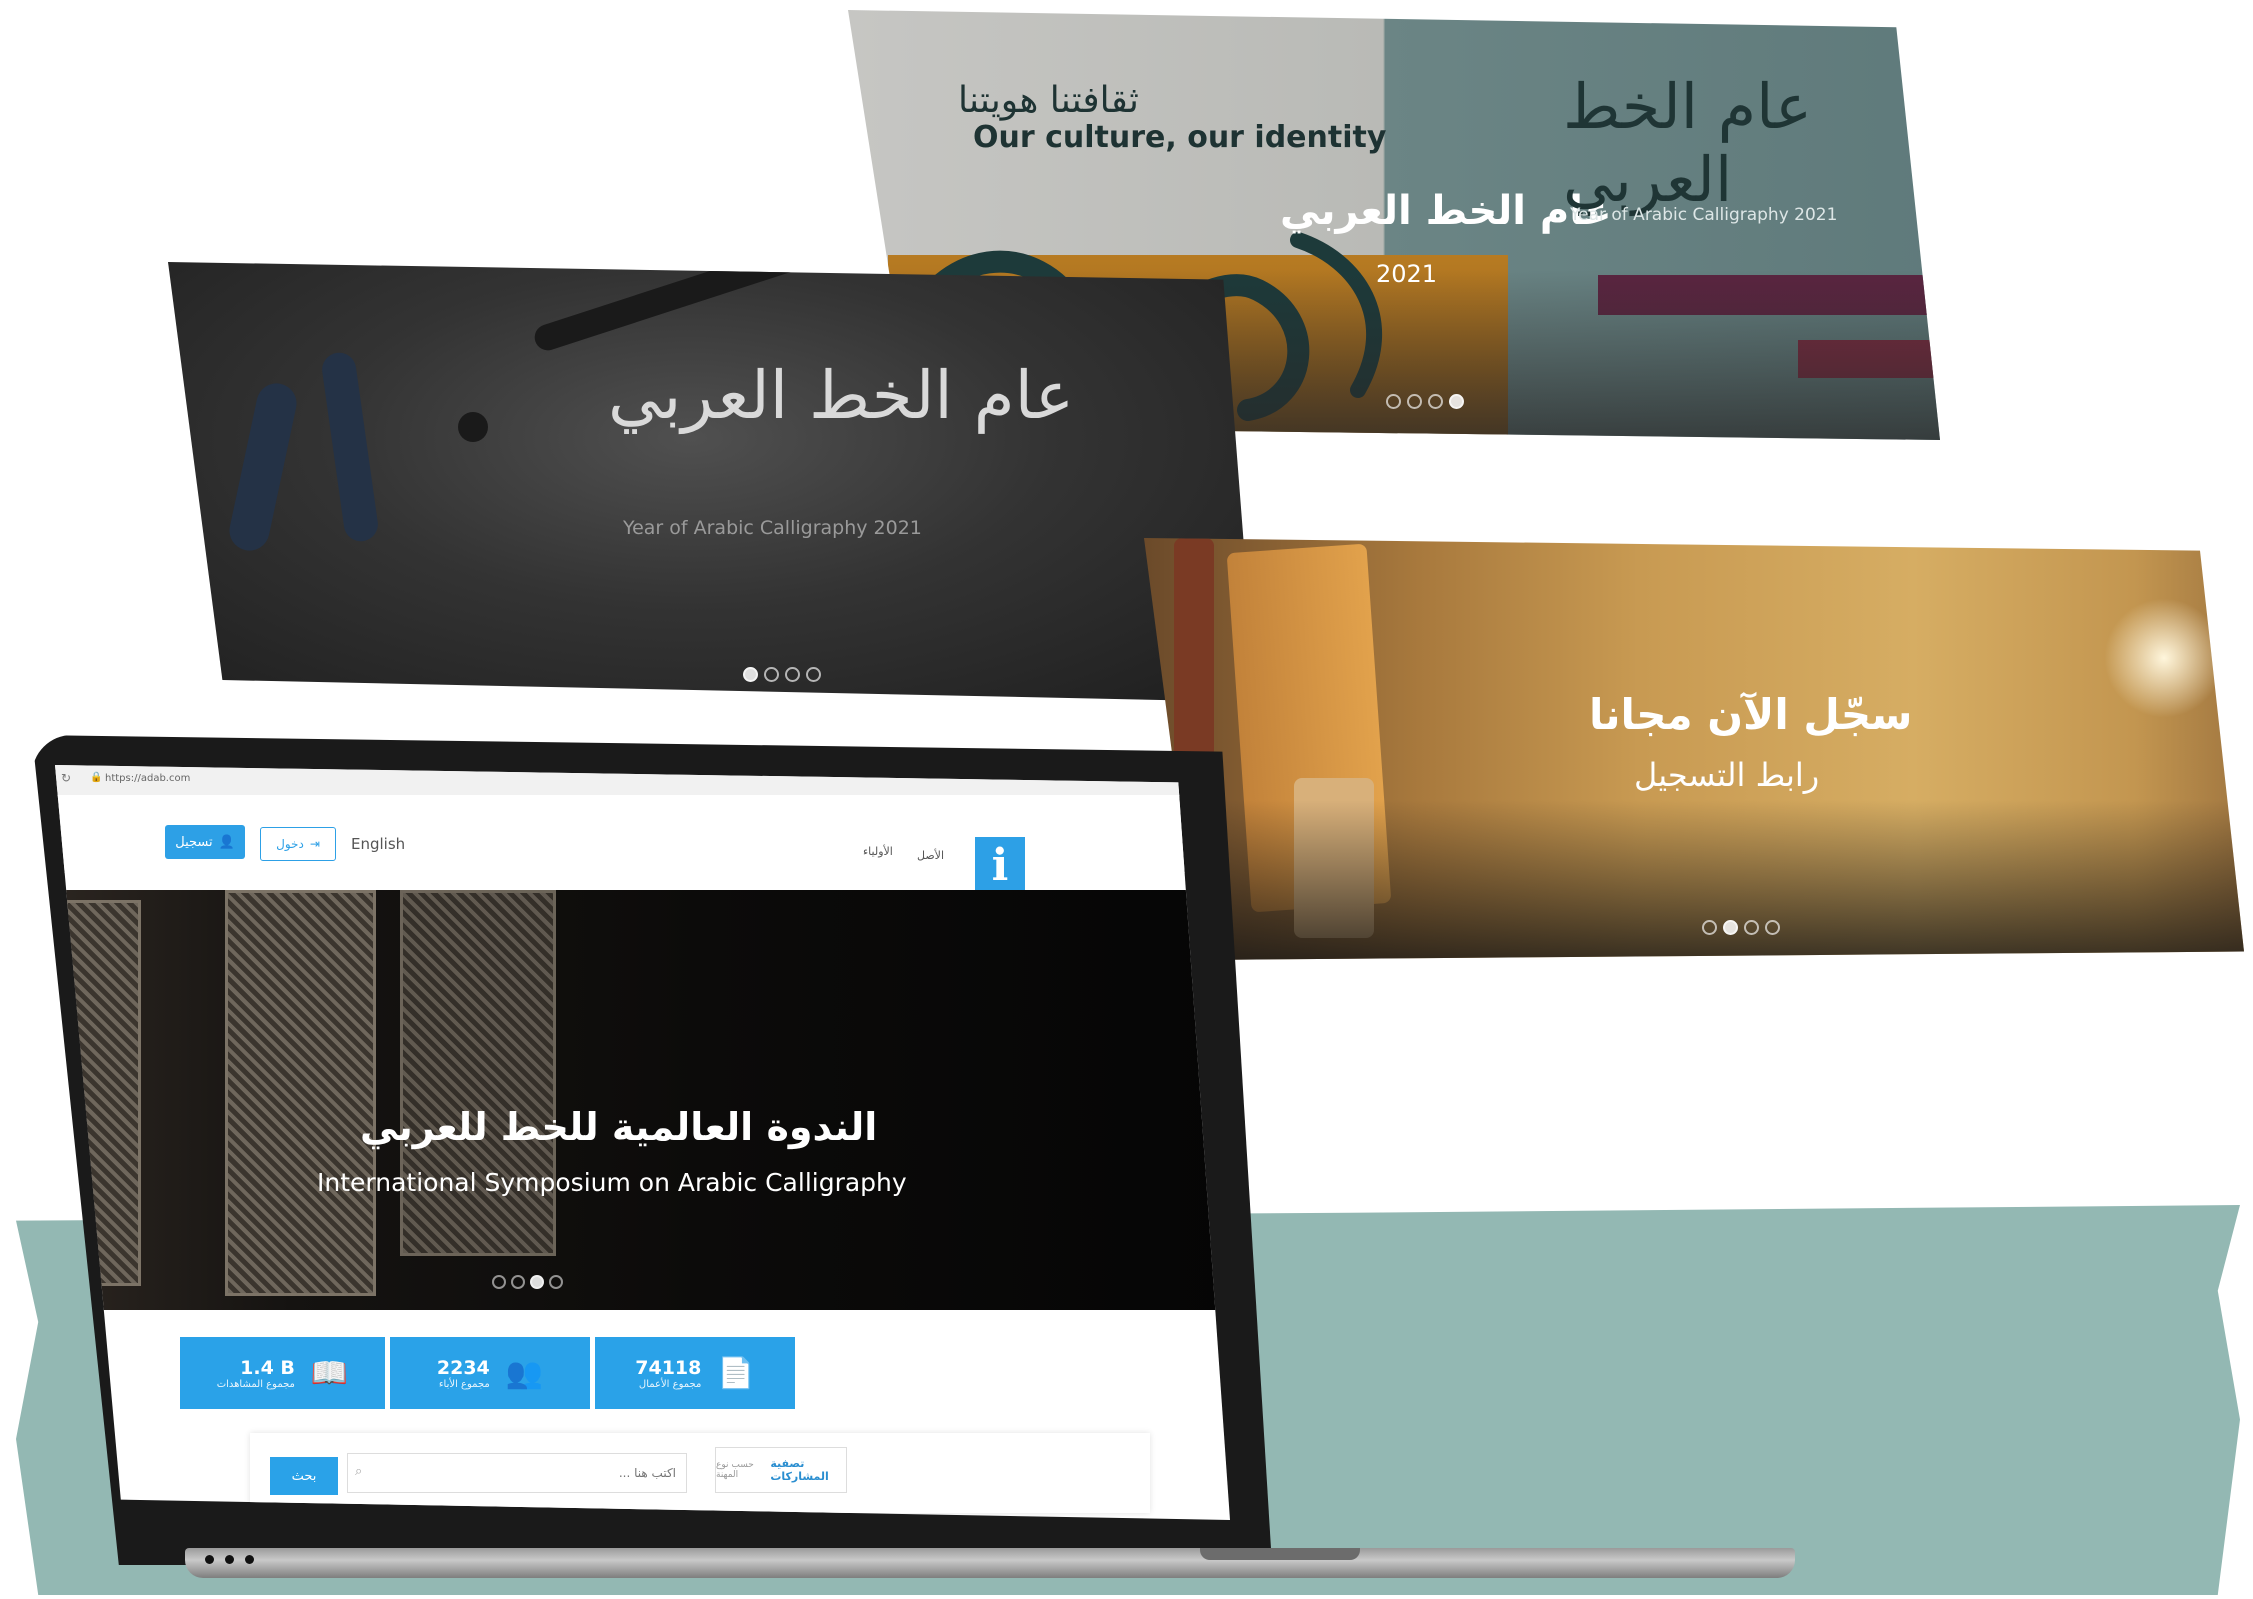 The width and height of the screenshot is (2253, 1599). I want to click on filter-title: تصفية المشاركات, so click(799, 1470).